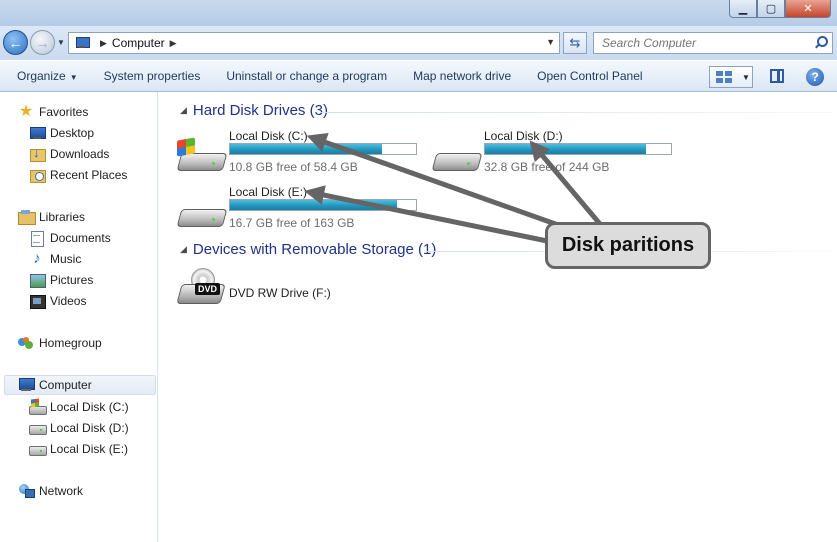 The image size is (837, 542). I want to click on open-control-panel-button: Open Control Panel, so click(589, 76).